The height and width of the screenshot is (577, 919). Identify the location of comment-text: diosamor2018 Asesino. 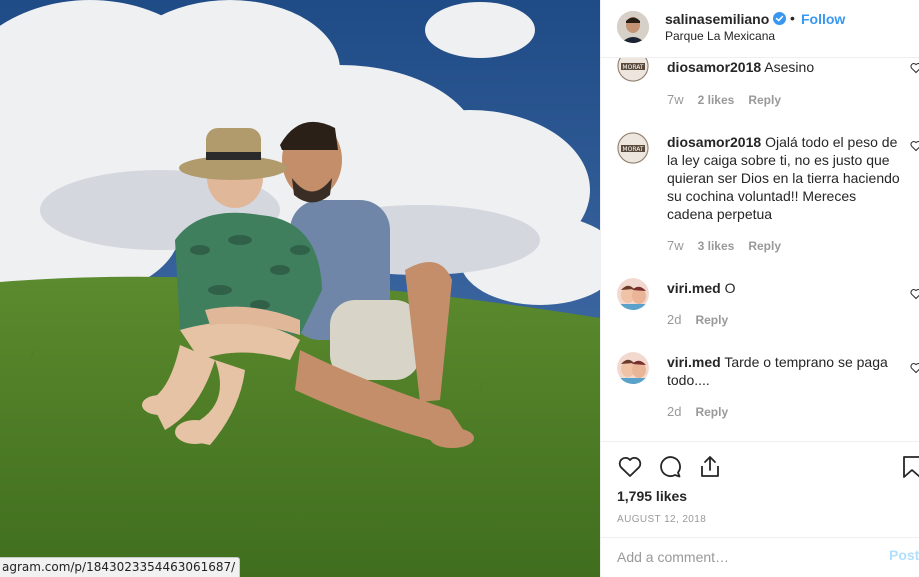
(785, 67).